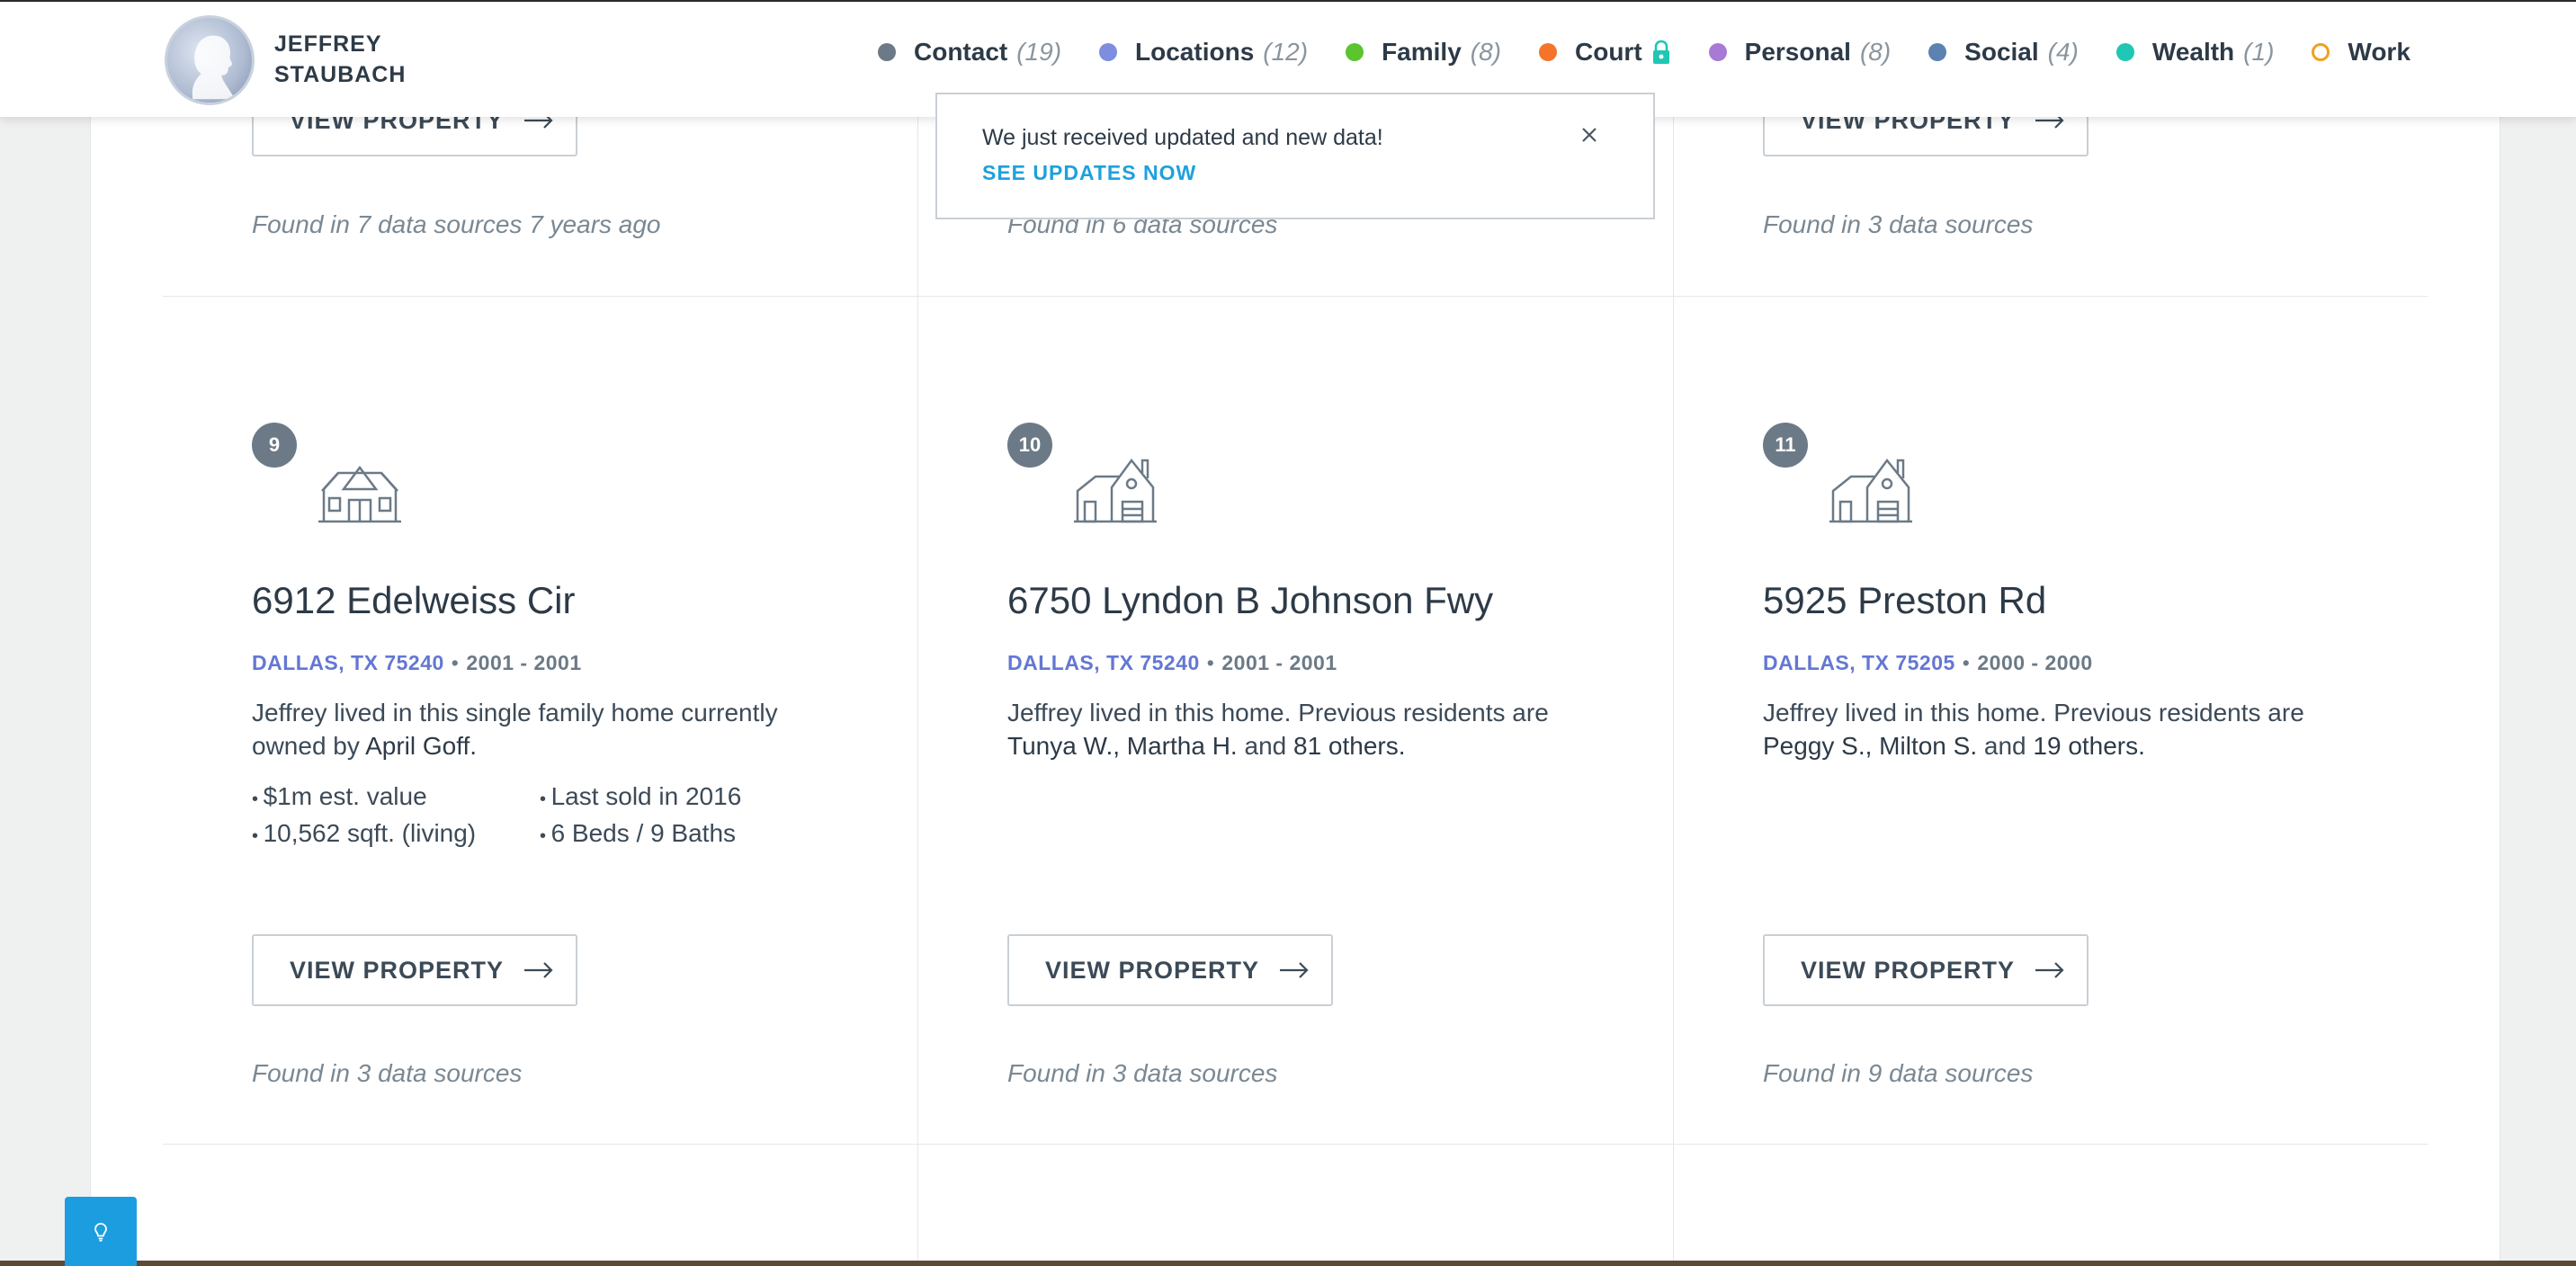 Image resolution: width=2576 pixels, height=1266 pixels. What do you see at coordinates (414, 600) in the screenshot?
I see `property-address: 6912 Edelweiss Cir` at bounding box center [414, 600].